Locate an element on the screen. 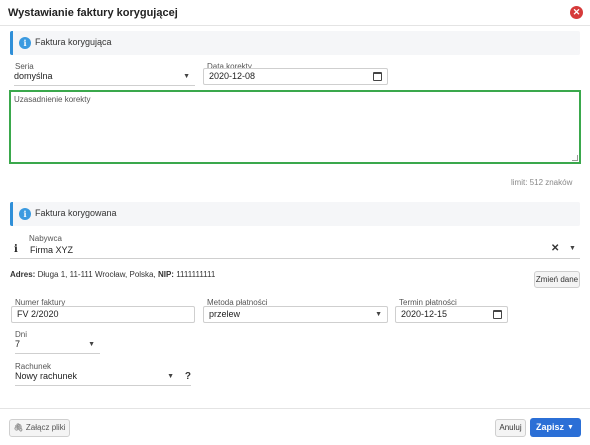  dialog-title: Wystawianie faktury korygującej is located at coordinates (93, 13).